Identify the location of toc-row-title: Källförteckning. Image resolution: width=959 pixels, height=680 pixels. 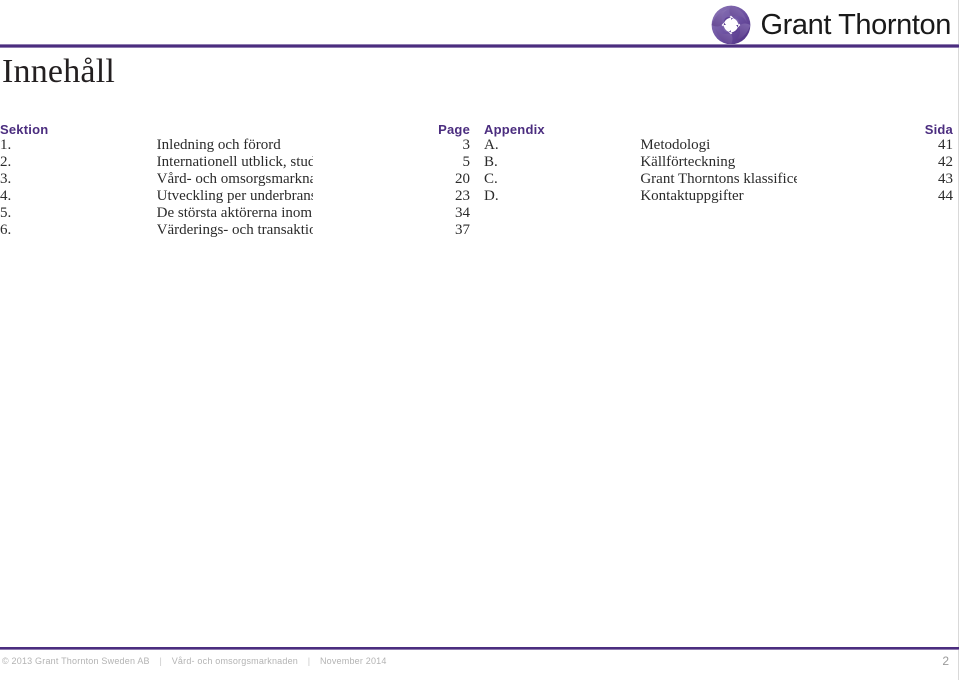
(718, 162).